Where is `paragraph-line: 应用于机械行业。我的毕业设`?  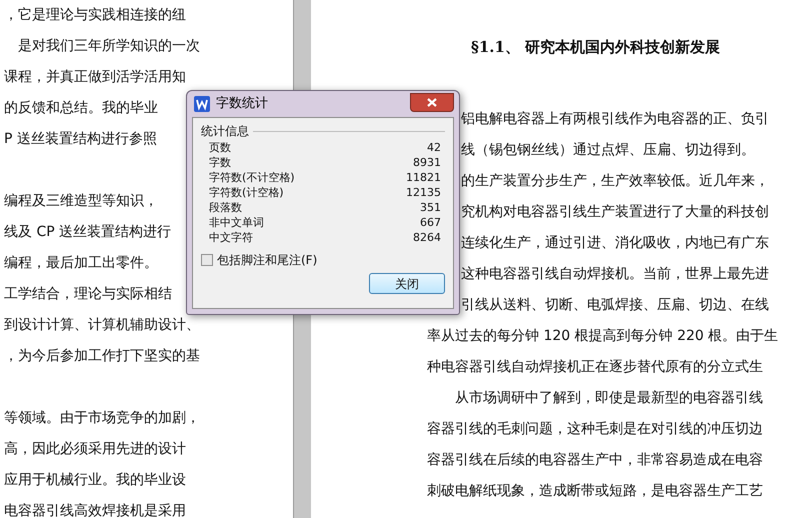 paragraph-line: 应用于机械行业。我的毕业设 is located at coordinates (95, 480).